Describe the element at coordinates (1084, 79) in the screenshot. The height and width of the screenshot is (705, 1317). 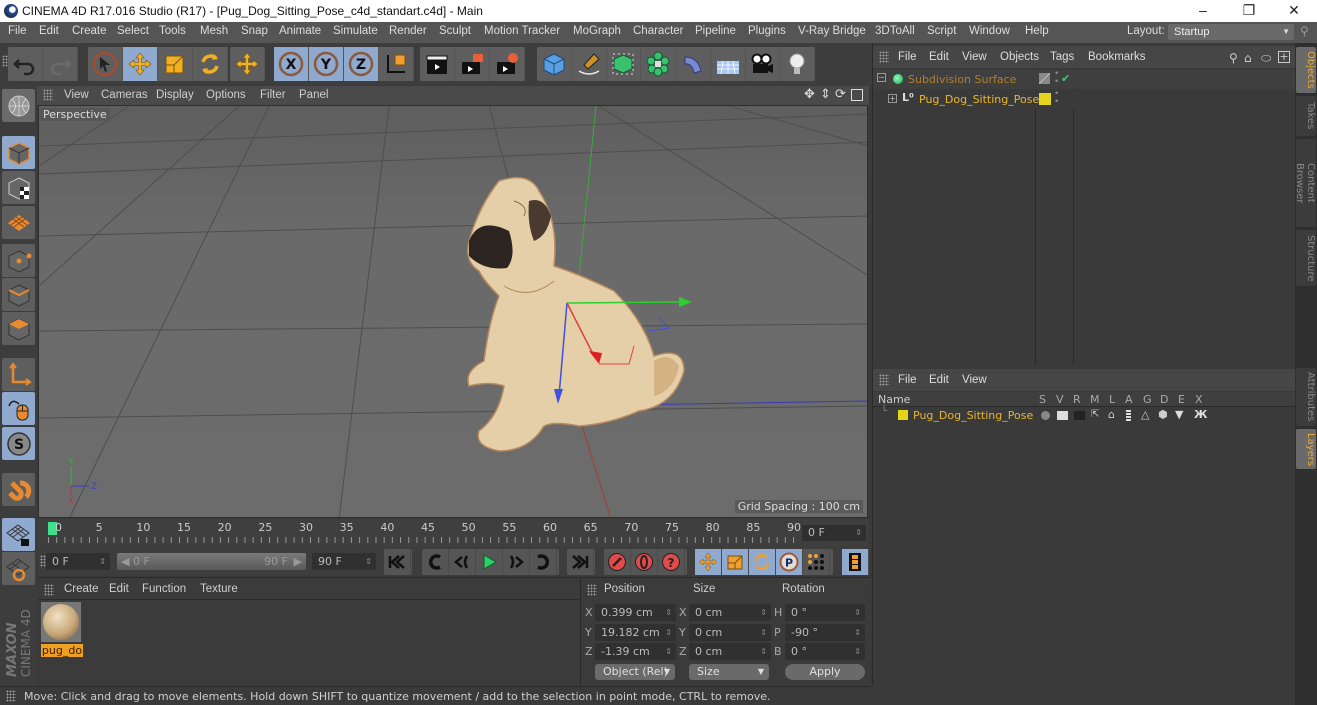
I see `object-row: − Subdivision Surface • • ✔` at that location.